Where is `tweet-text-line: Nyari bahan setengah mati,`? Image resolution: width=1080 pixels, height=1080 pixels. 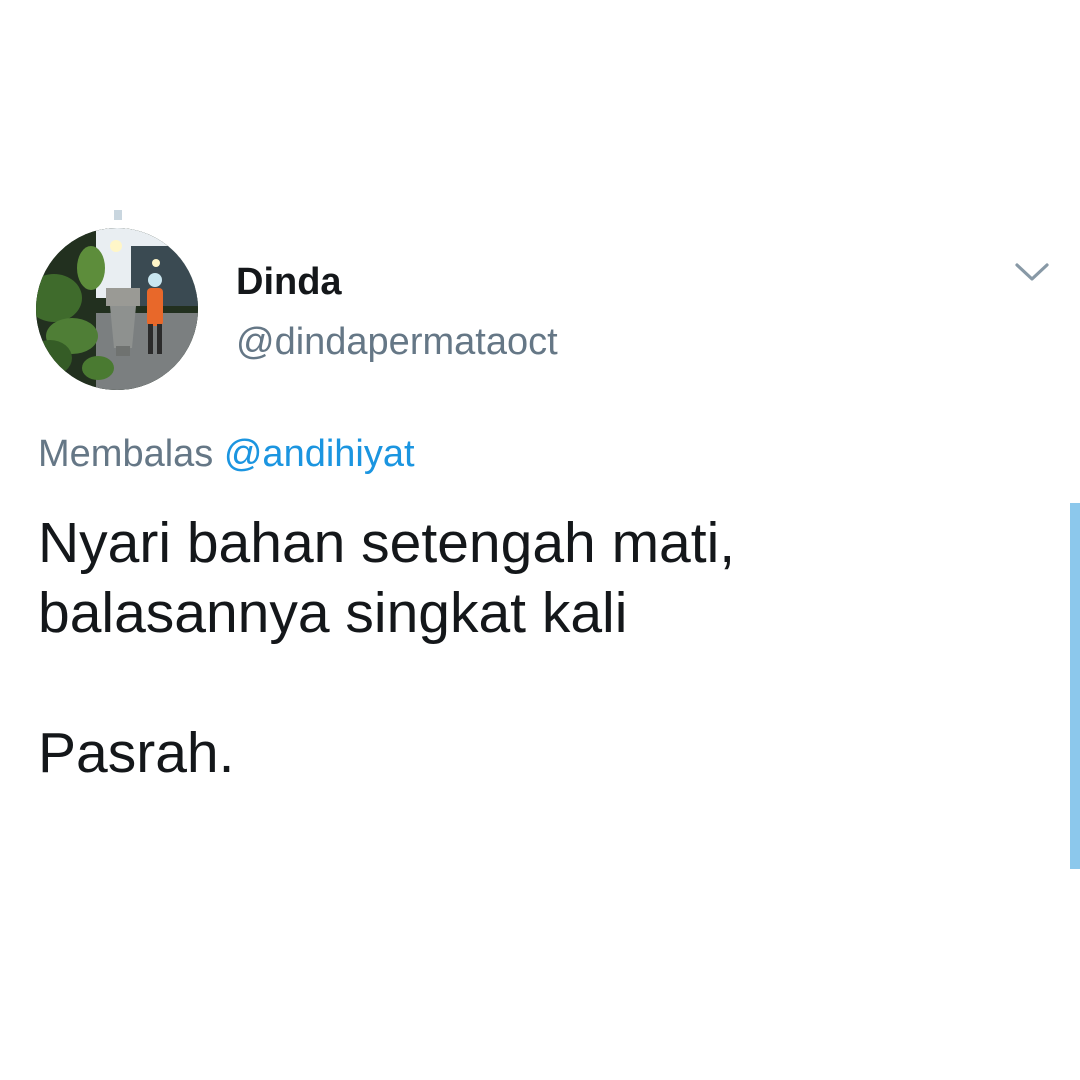 tweet-text-line: Nyari bahan setengah mati, is located at coordinates (387, 543).